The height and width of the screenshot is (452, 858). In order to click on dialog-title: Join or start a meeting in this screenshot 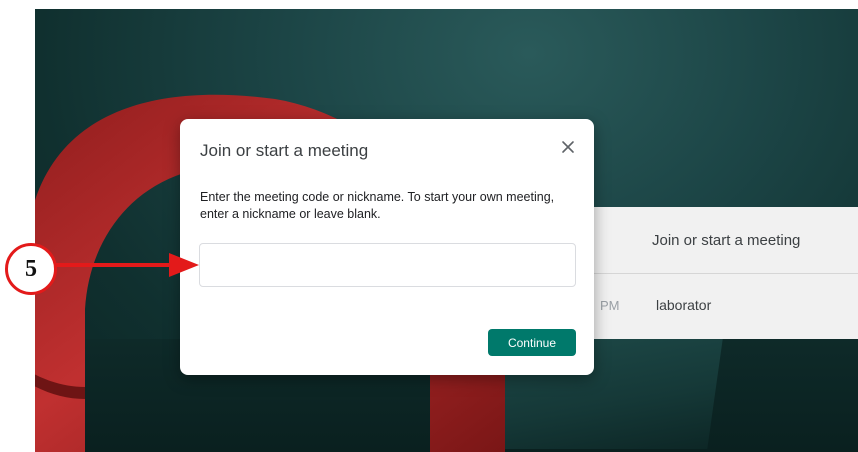, I will do `click(284, 150)`.